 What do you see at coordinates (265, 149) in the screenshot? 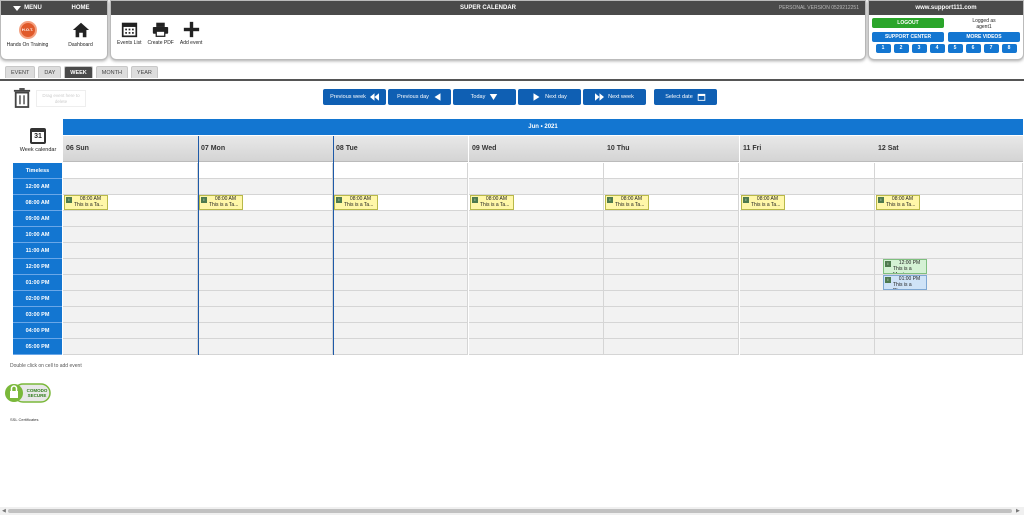
I see `day-header: 07 Mon` at bounding box center [265, 149].